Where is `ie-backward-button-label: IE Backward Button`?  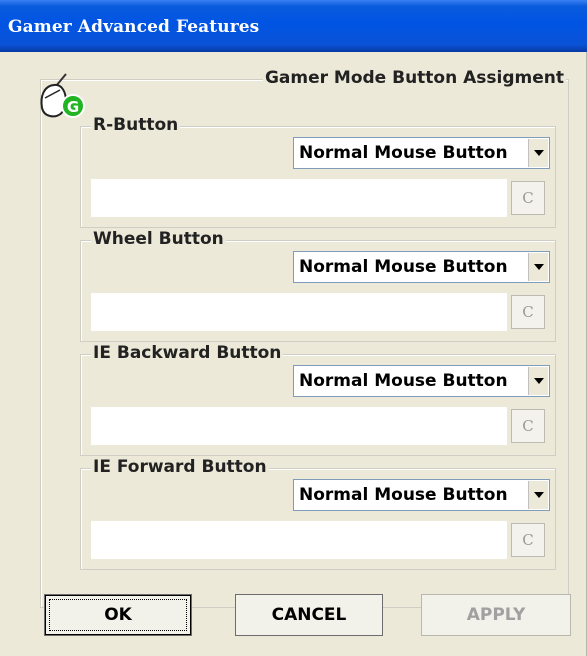
ie-backward-button-label: IE Backward Button is located at coordinates (187, 353).